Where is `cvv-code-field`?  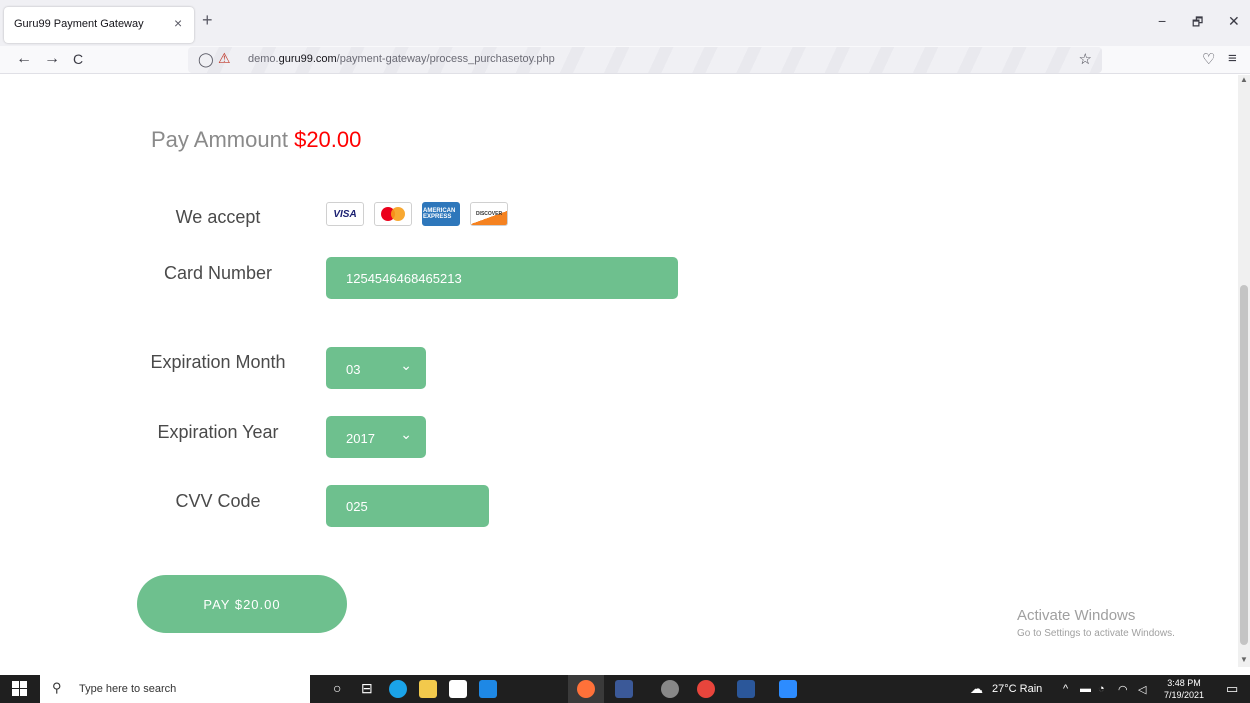
cvv-code-field is located at coordinates (407, 506).